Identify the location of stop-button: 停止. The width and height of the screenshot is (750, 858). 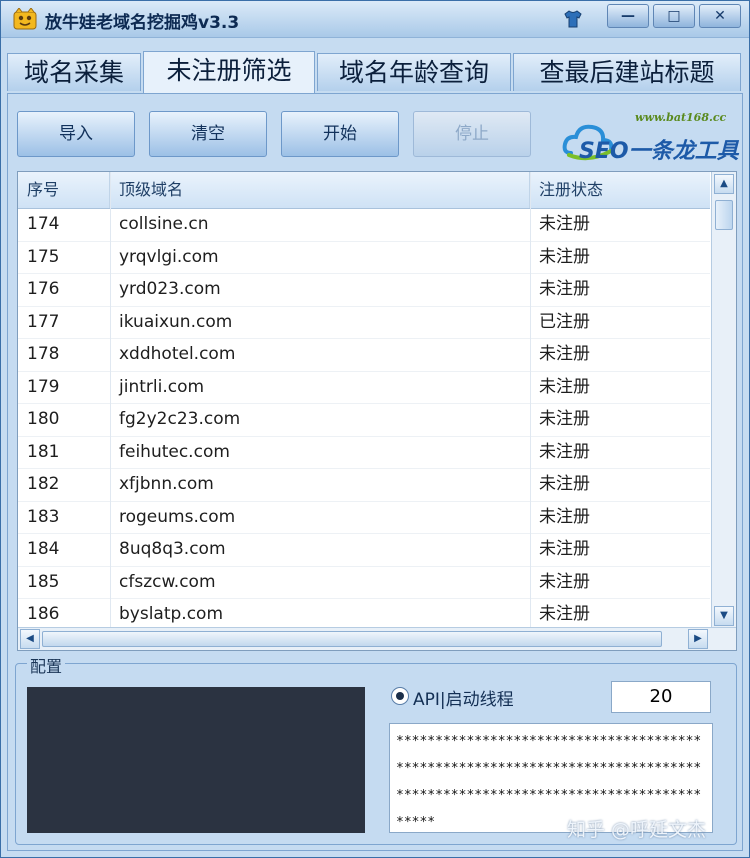
(472, 134).